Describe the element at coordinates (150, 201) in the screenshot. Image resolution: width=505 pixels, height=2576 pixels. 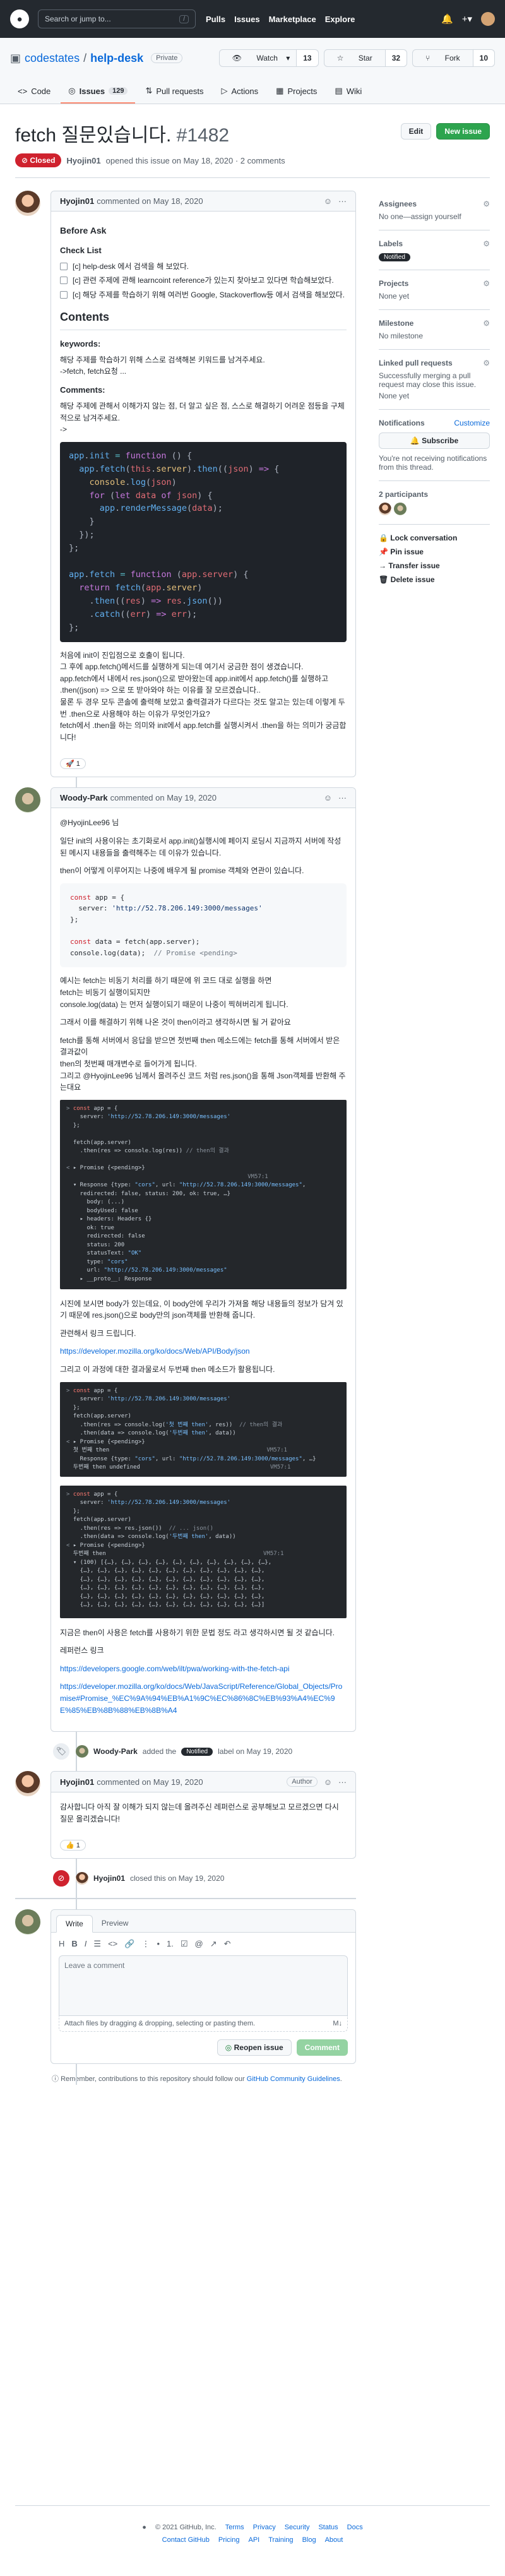
I see `comment-date: commented on May 18, 2020` at that location.